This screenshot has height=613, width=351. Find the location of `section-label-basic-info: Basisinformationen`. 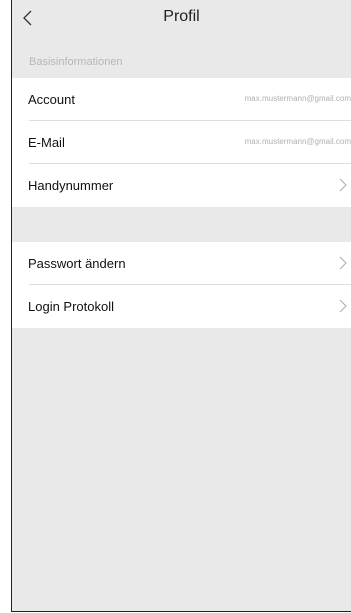

section-label-basic-info: Basisinformationen is located at coordinates (76, 62).